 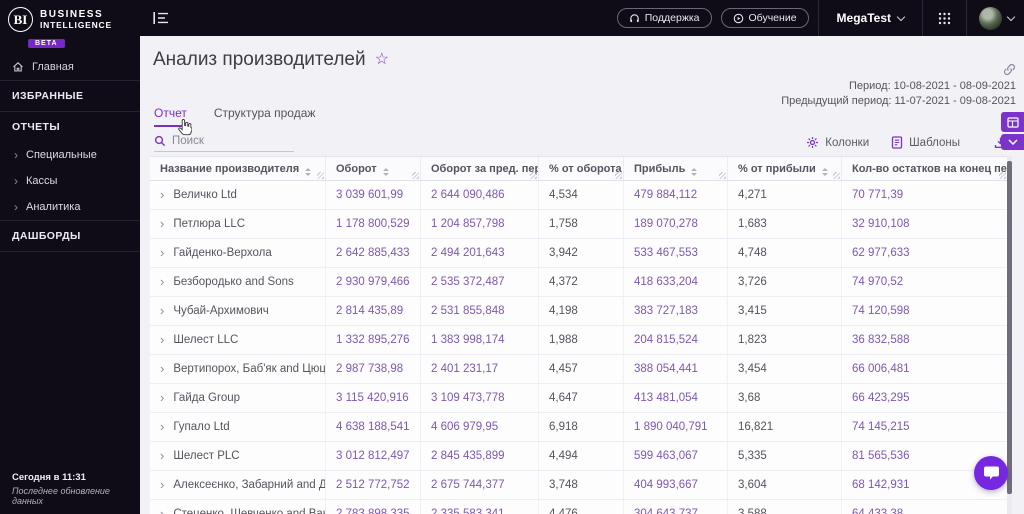 I want to click on account-label: MegaTest, so click(x=863, y=18).